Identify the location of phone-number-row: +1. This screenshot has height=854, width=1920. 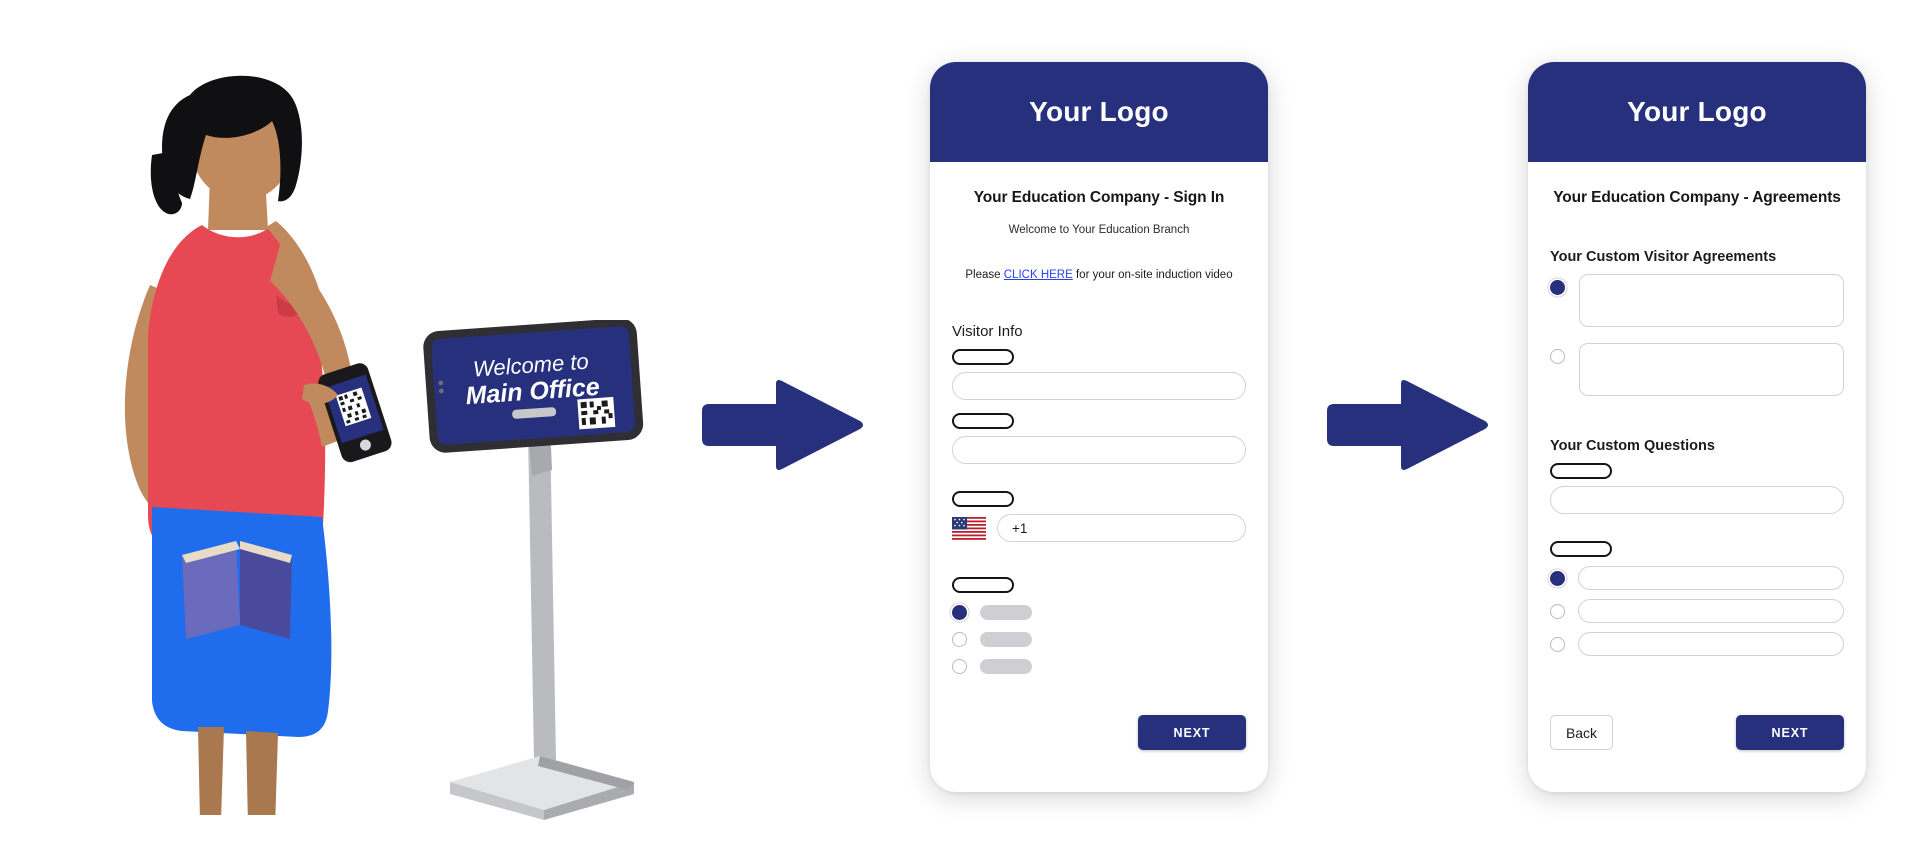
(1099, 528).